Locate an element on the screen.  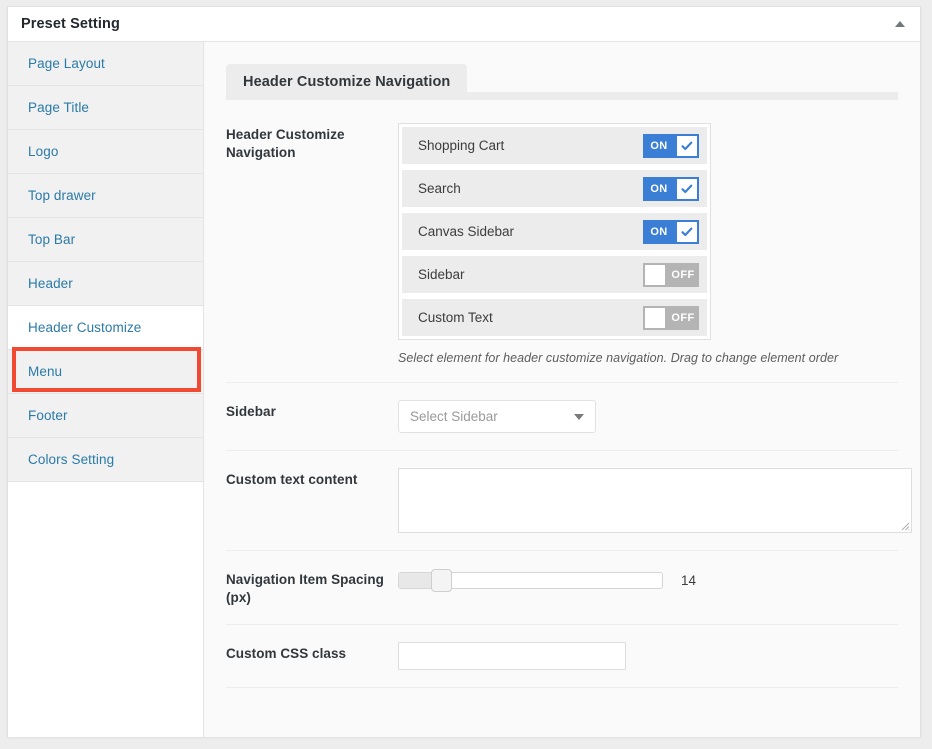
field-label: Navigation Item Spacing (px) is located at coordinates (305, 588).